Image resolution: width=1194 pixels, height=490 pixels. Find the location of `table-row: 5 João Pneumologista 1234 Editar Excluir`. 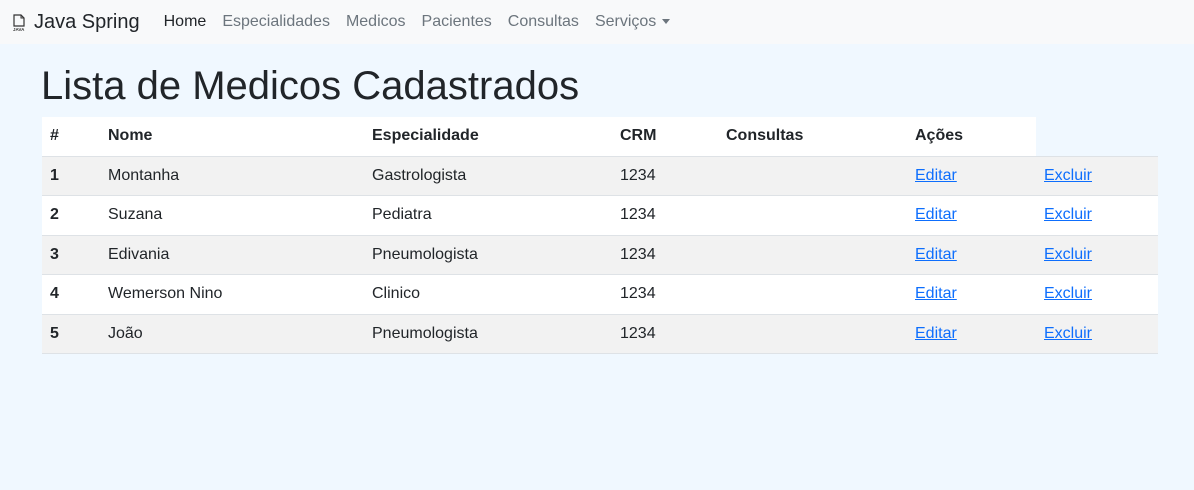

table-row: 5 João Pneumologista 1234 Editar Excluir is located at coordinates (600, 334).